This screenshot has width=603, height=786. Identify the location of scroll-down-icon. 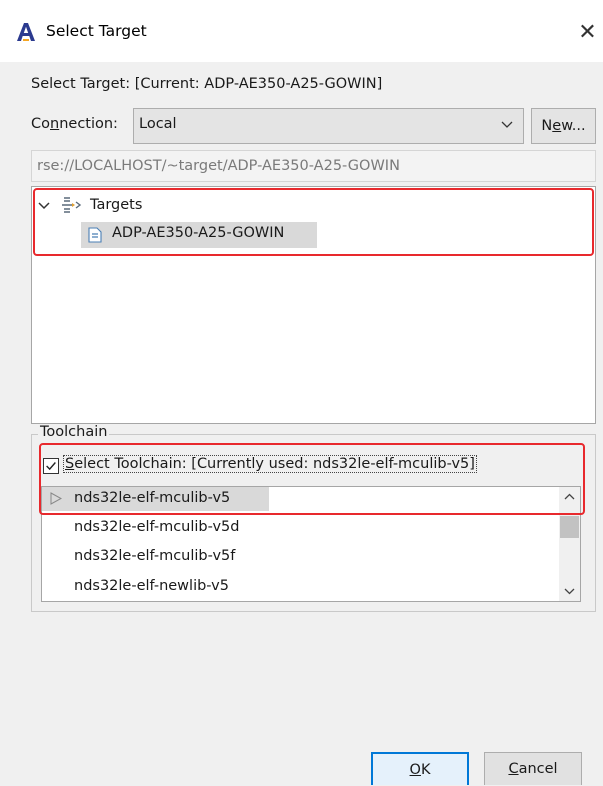
(569, 591).